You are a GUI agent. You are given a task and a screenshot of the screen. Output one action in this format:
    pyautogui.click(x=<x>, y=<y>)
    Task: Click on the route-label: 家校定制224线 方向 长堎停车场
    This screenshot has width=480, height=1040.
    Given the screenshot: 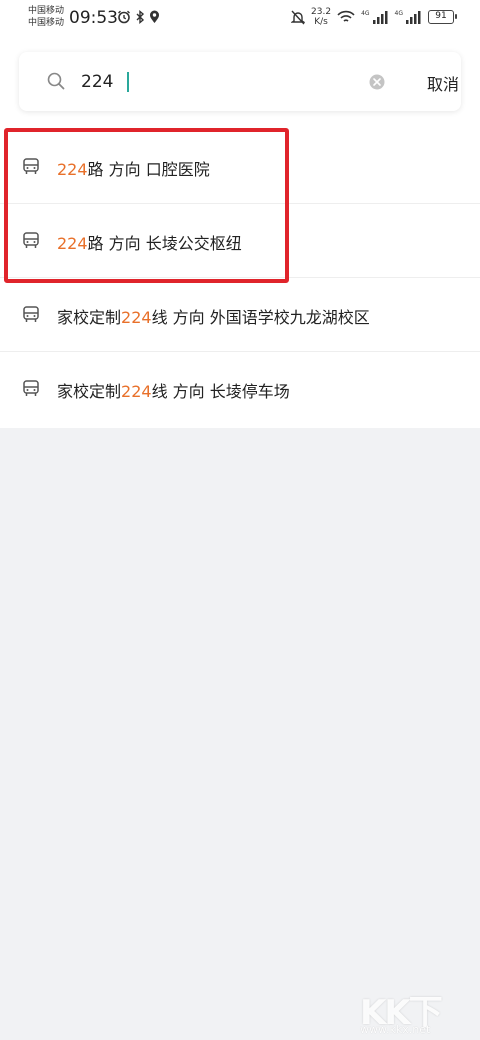 What is the action you would take?
    pyautogui.click(x=173, y=390)
    